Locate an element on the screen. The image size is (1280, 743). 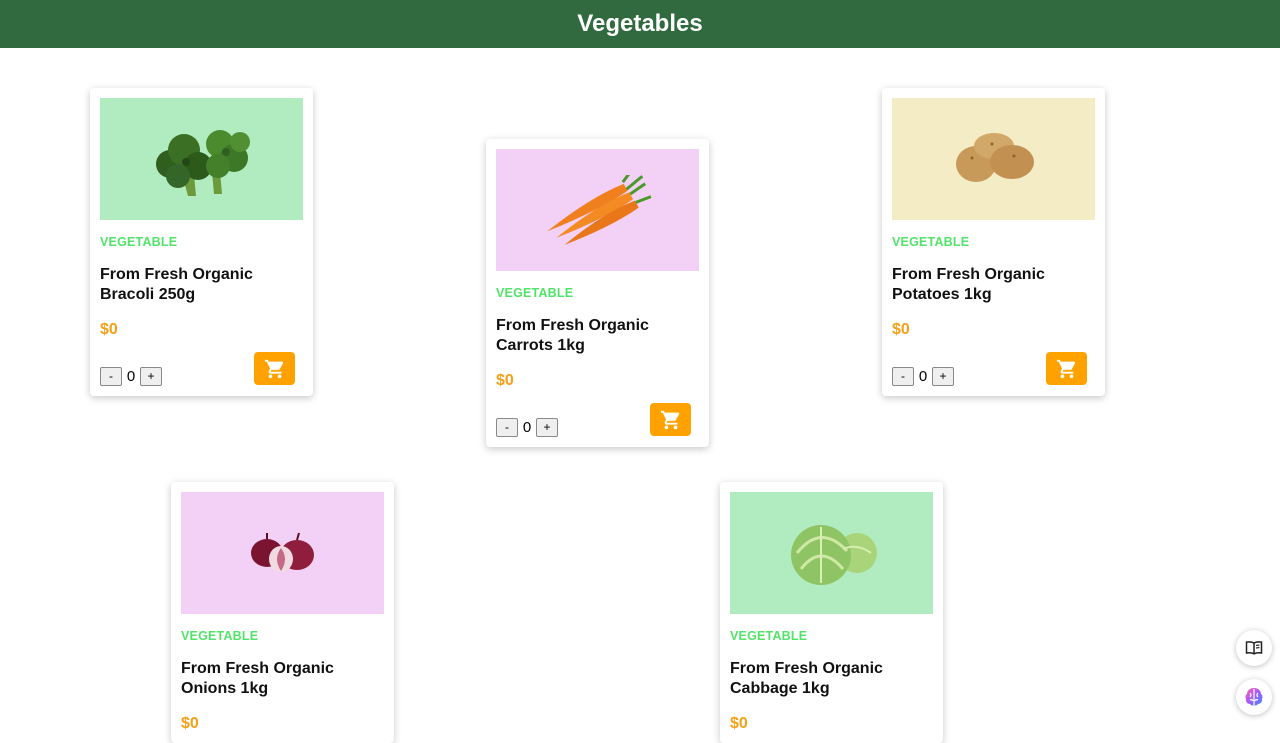
product-title: From Fresh Organic Onions 1kg is located at coordinates (257, 678).